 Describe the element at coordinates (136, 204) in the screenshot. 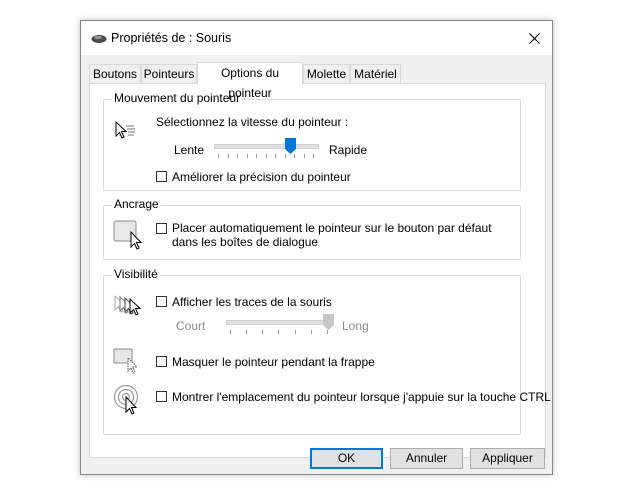

I see `snap-group-title: Ancrage` at that location.